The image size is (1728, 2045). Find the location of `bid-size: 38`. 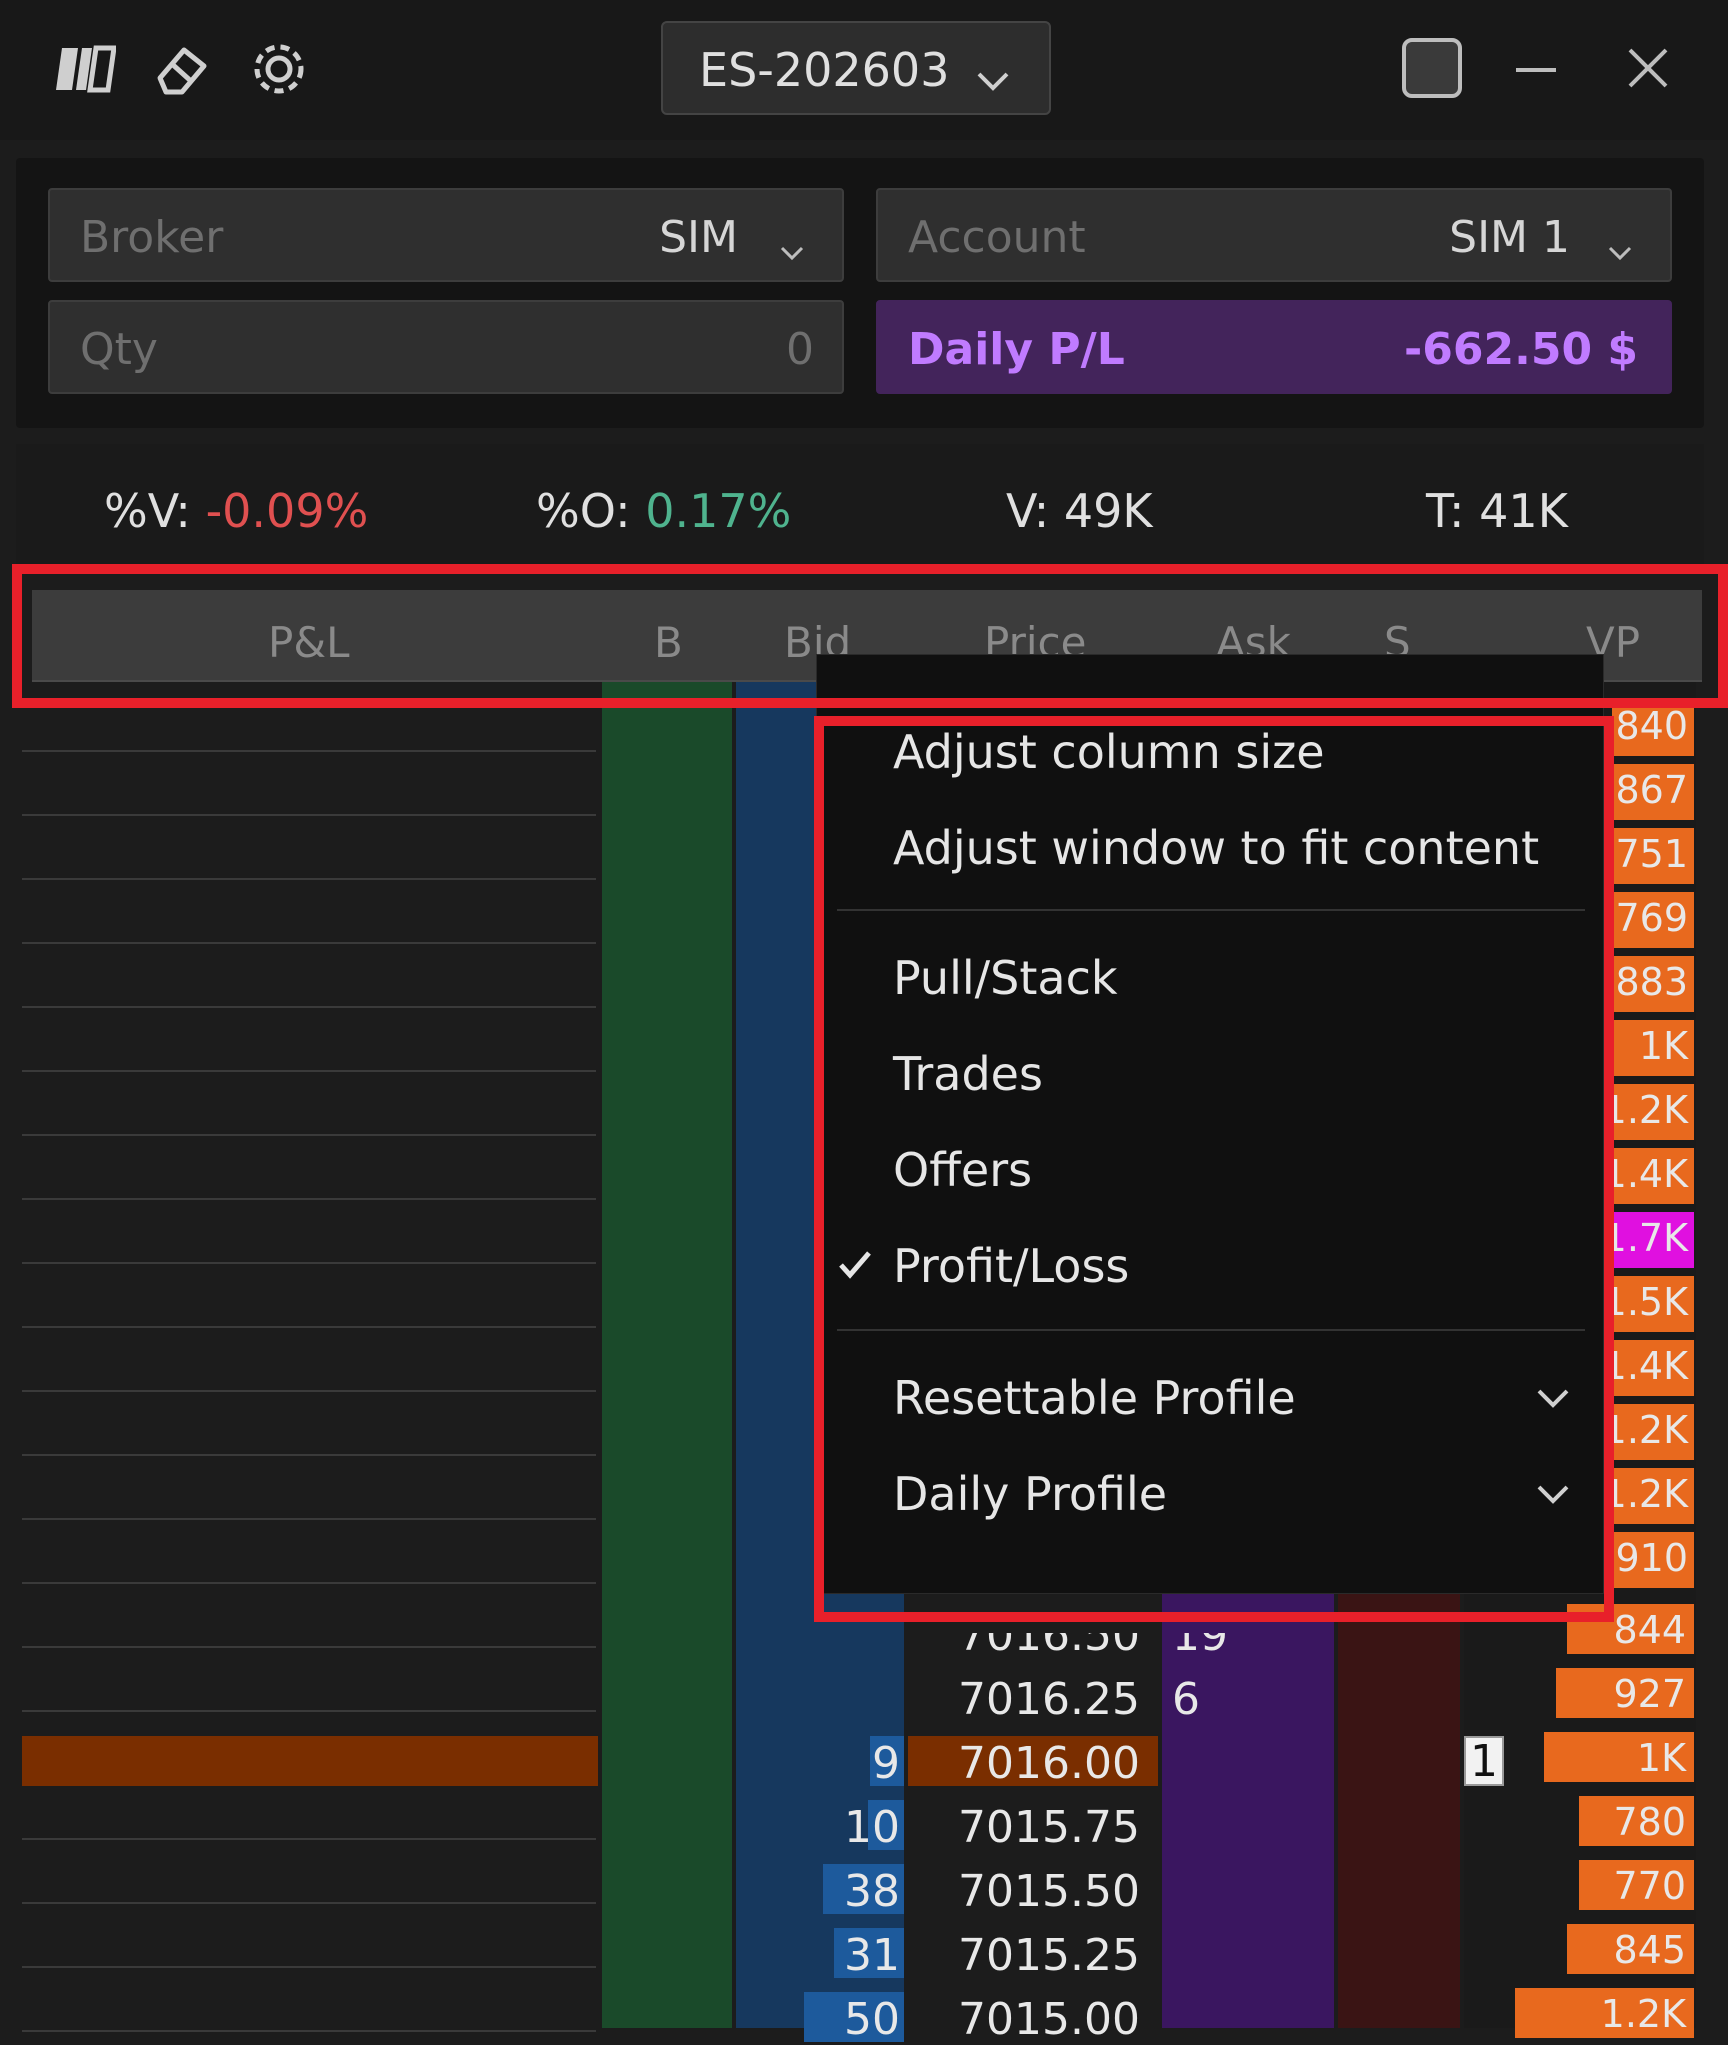

bid-size: 38 is located at coordinates (872, 1891).